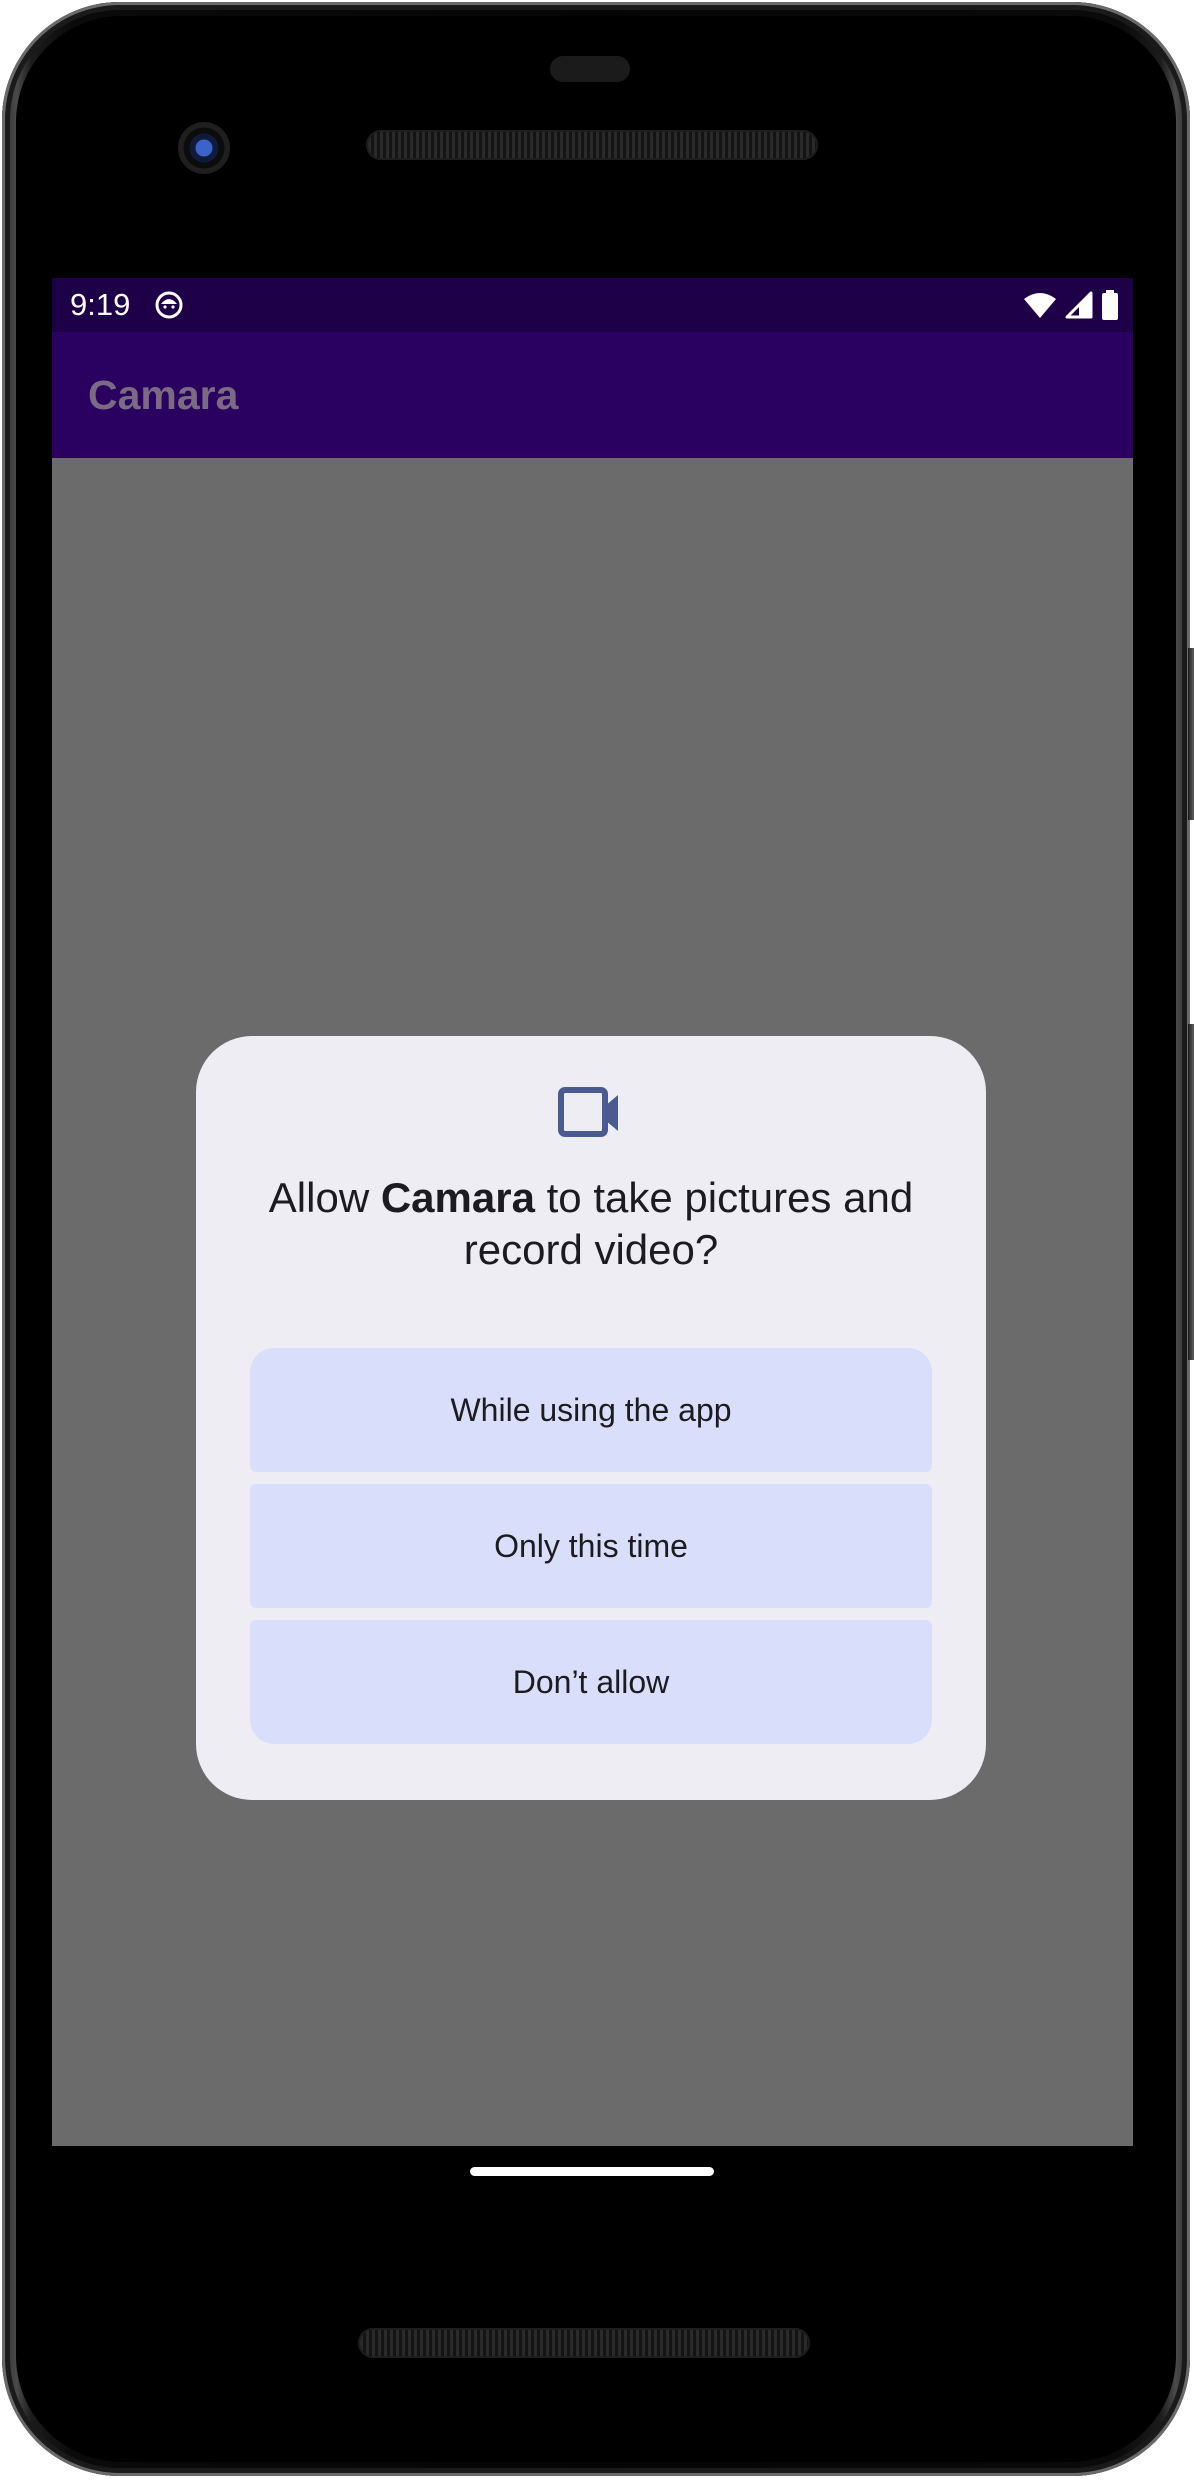  What do you see at coordinates (588, 1112) in the screenshot?
I see `videocam-icon` at bounding box center [588, 1112].